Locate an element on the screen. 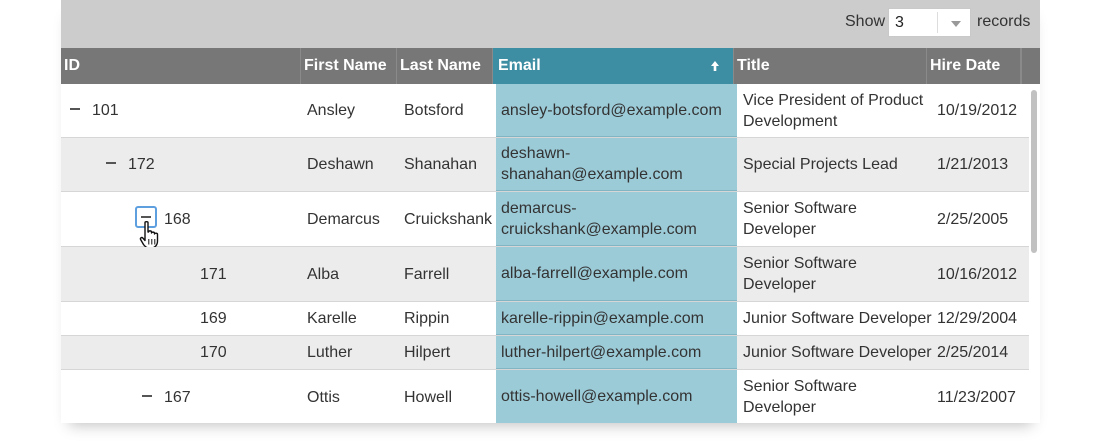  records-label: records is located at coordinates (1004, 21).